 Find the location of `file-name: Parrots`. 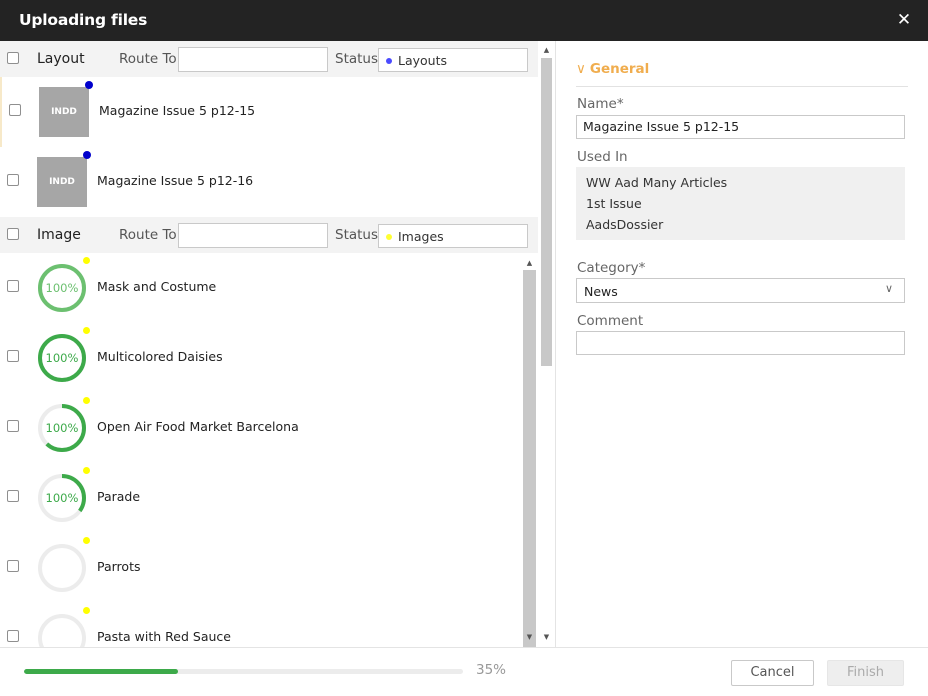

file-name: Parrots is located at coordinates (119, 566).